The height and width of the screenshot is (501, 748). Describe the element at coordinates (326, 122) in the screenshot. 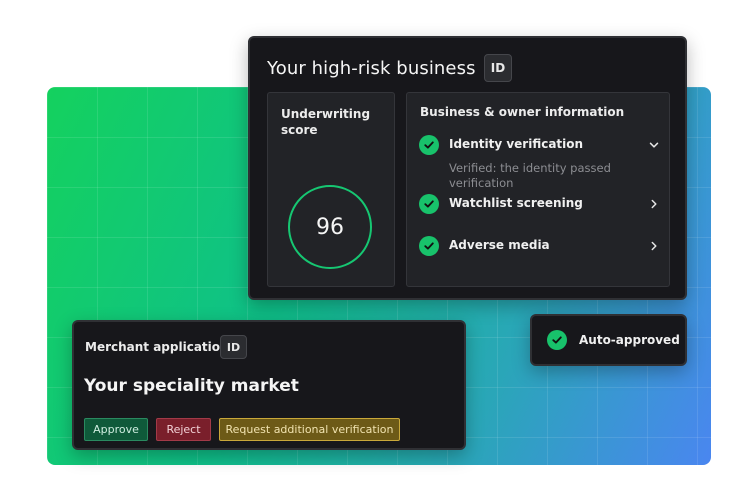

I see `underwriting-score-label: Underwriting score` at that location.